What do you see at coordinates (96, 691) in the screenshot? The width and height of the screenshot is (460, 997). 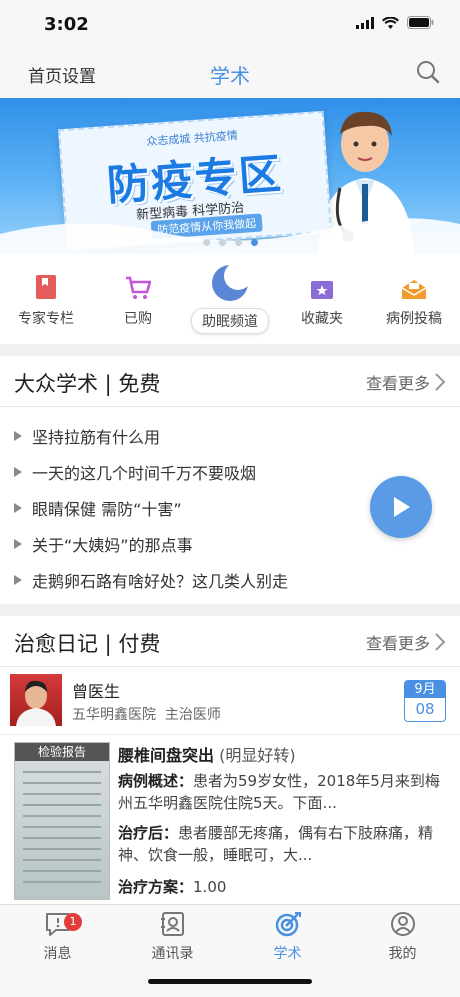 I see `doctor-name: 曾医生` at bounding box center [96, 691].